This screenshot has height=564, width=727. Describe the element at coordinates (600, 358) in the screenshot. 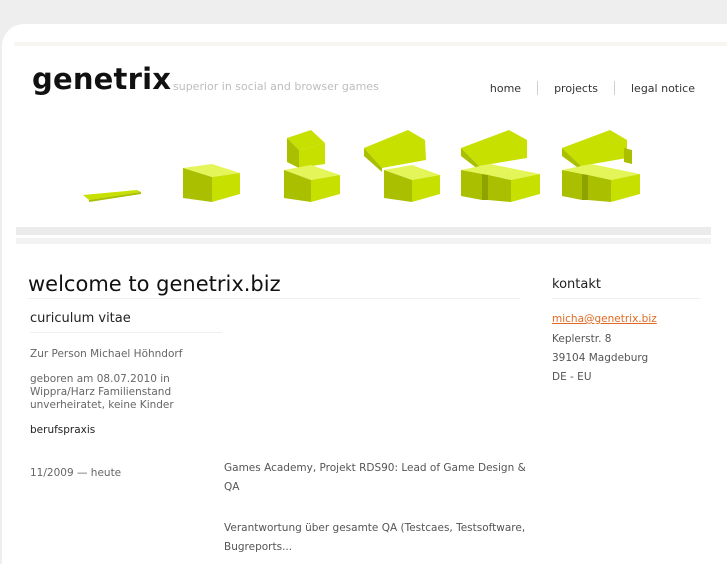

I see `address-line: 39104 Magdeburg` at that location.